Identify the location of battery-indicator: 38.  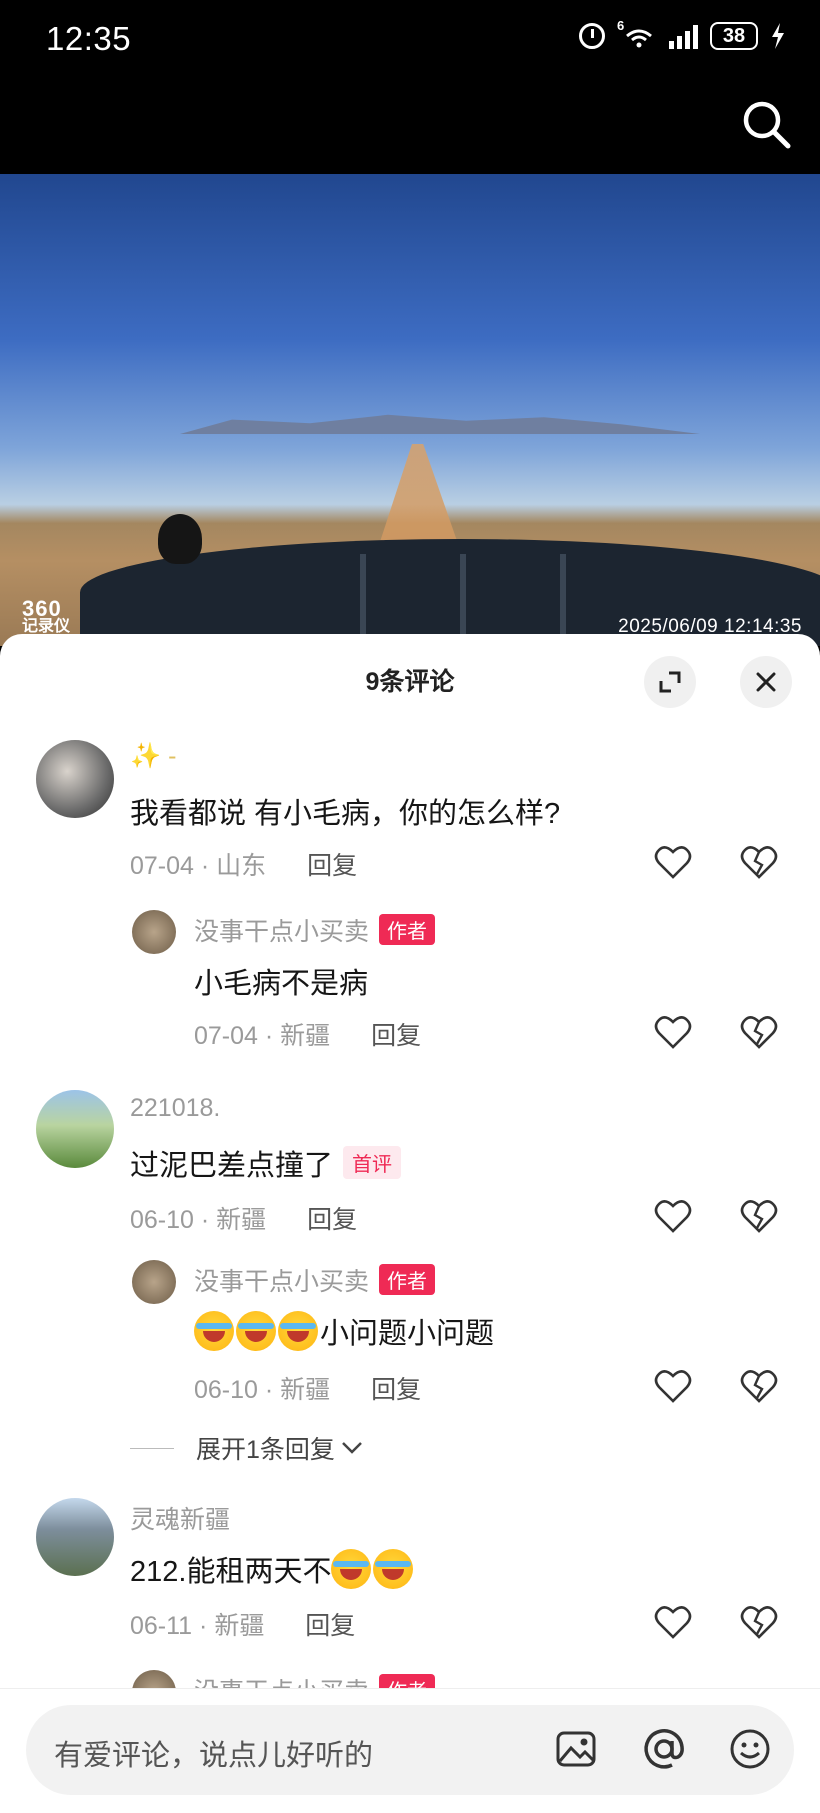
(734, 36).